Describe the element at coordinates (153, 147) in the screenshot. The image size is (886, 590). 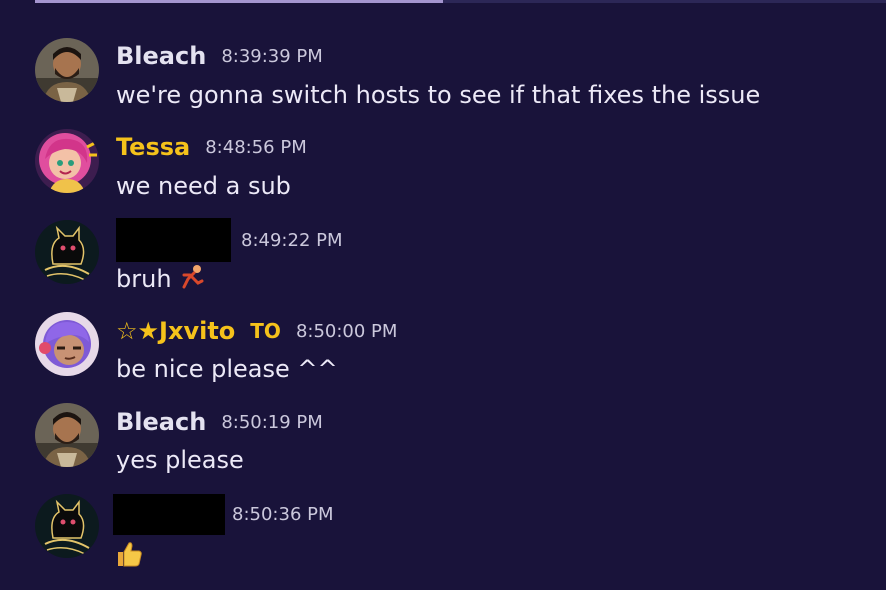
I see `author-name: Tessa` at that location.